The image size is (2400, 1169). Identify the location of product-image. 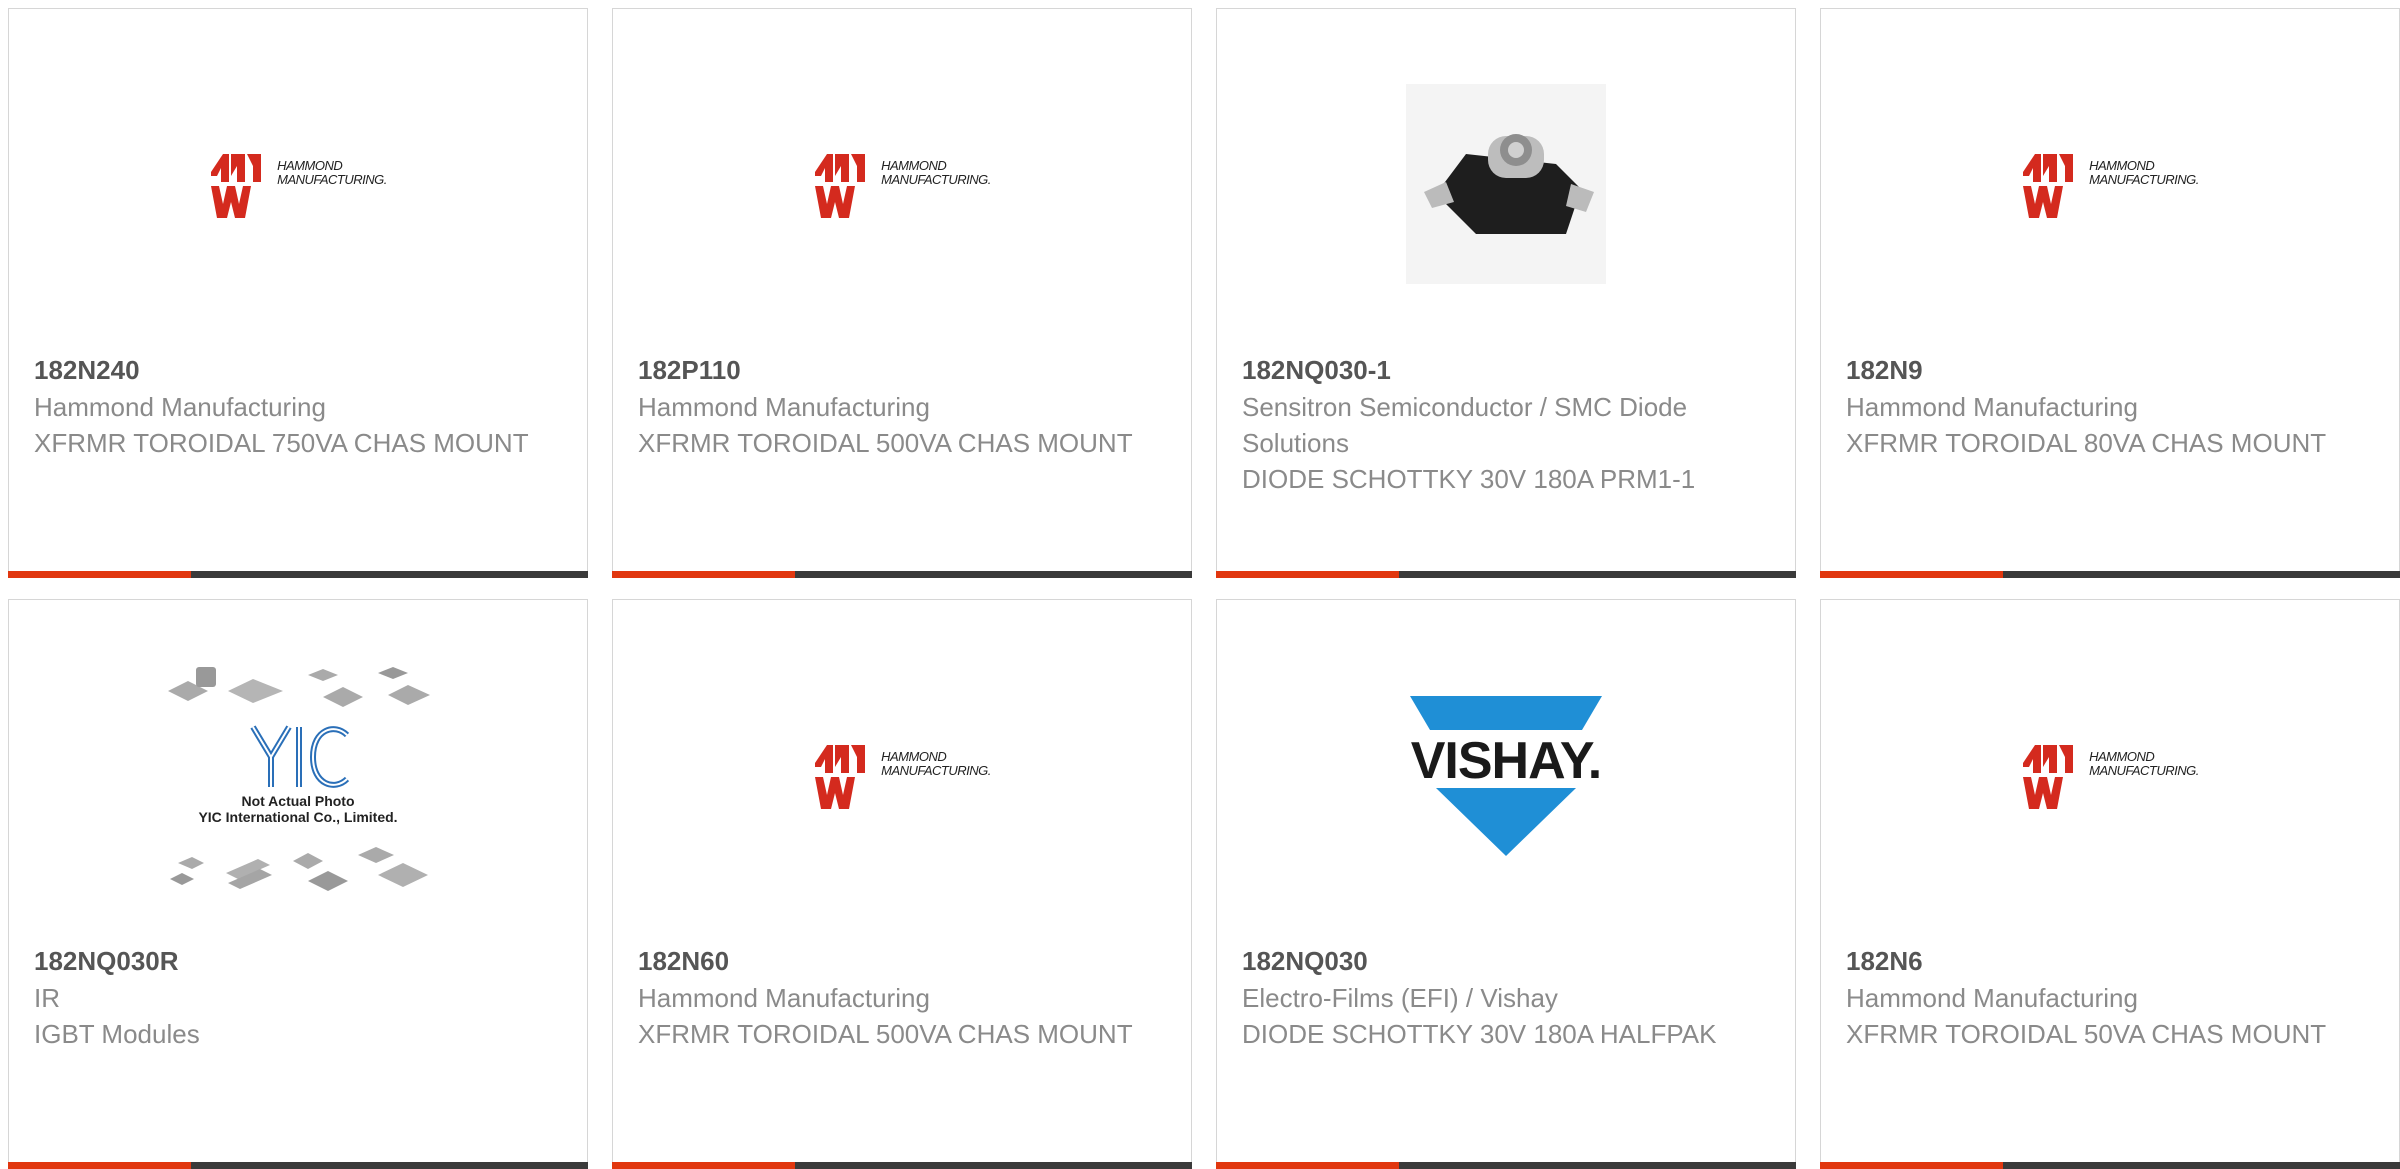
(1506, 184).